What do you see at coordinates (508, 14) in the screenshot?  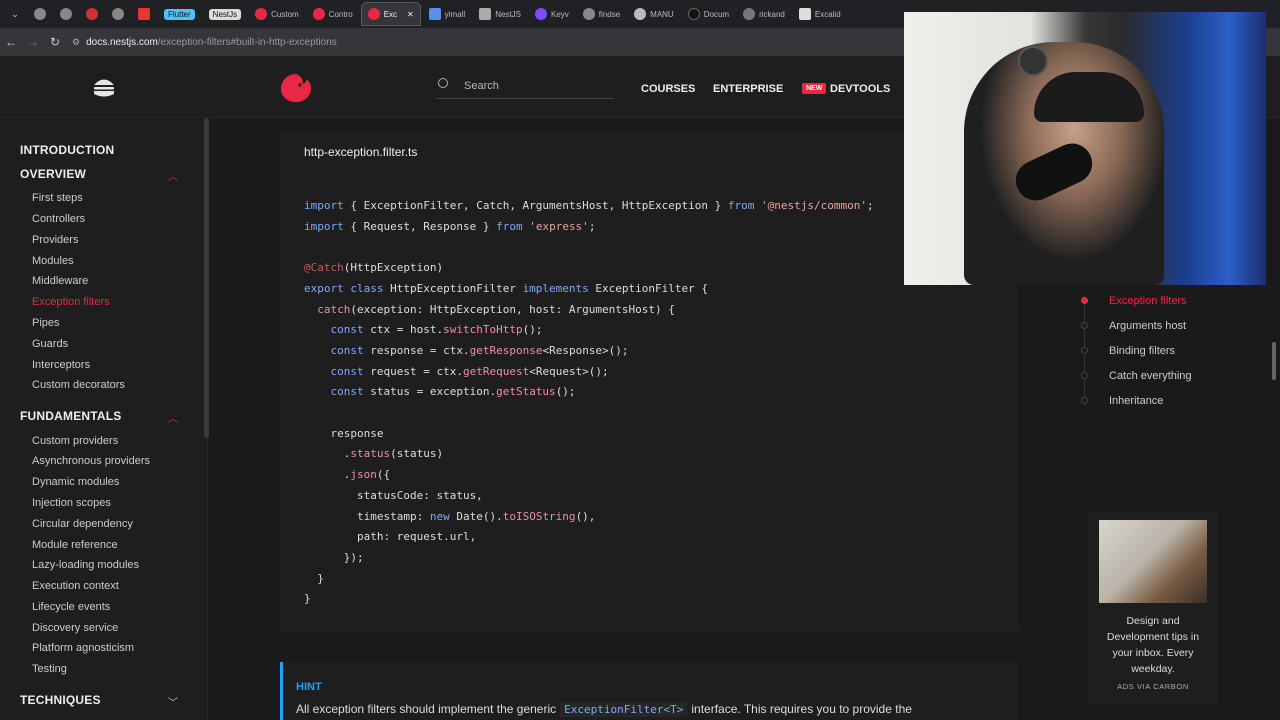 I see `tab-label: NestJS` at bounding box center [508, 14].